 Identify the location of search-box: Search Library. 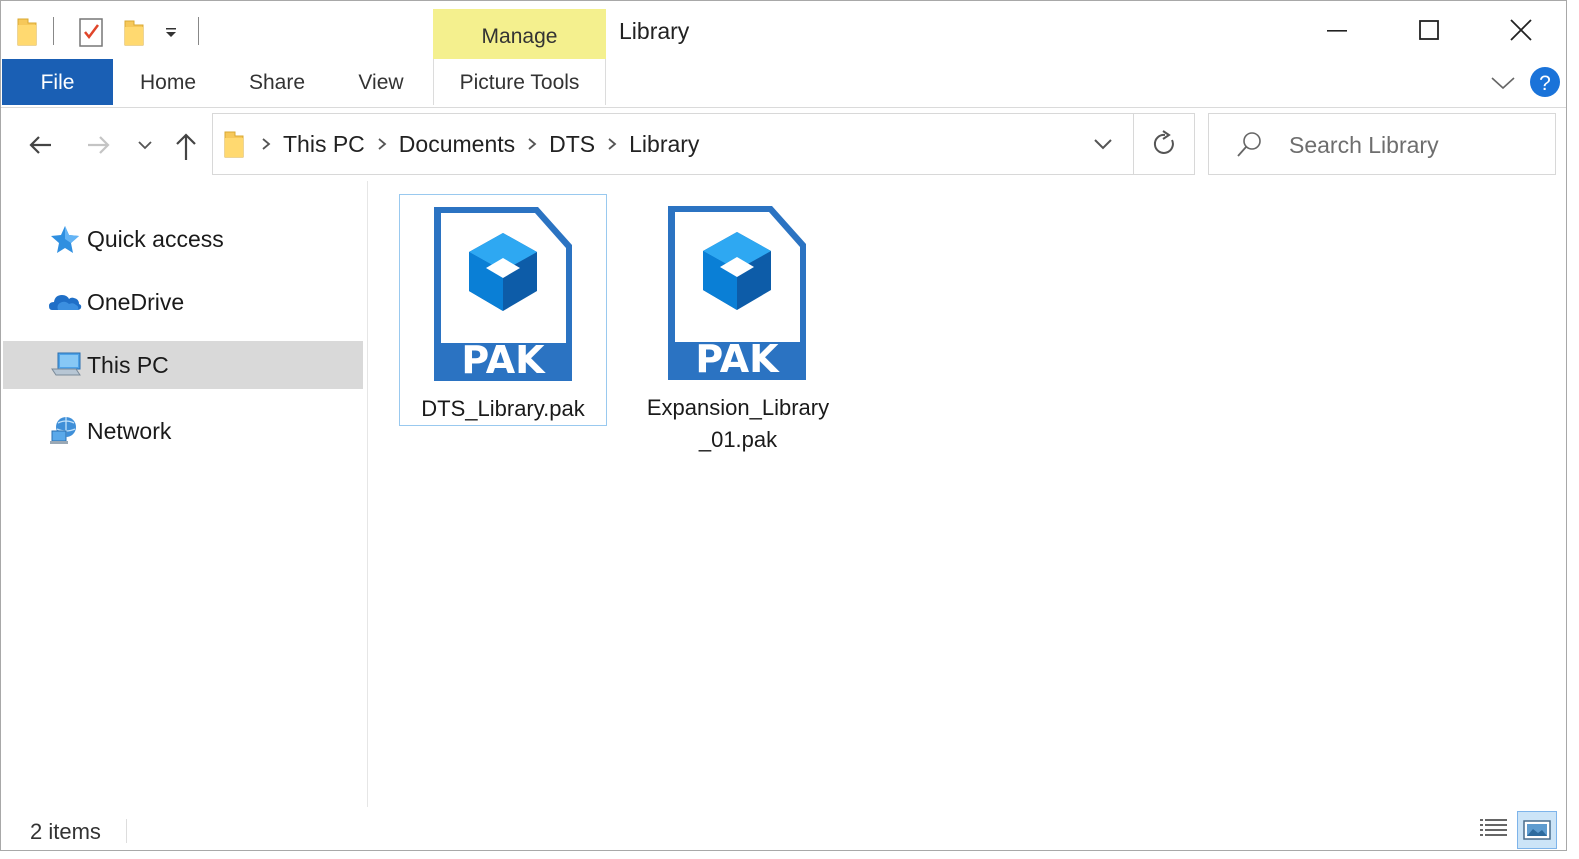
(1382, 144).